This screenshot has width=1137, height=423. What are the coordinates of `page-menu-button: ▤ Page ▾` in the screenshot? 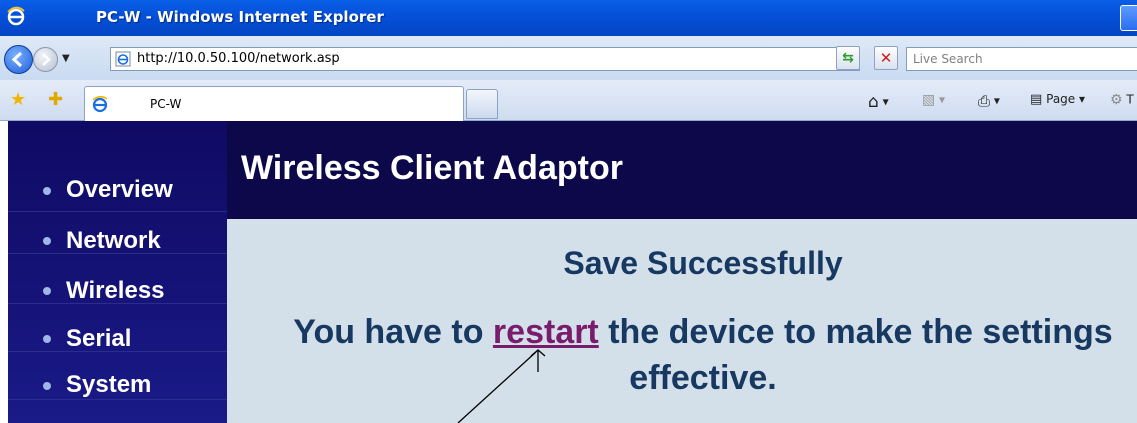 It's located at (1057, 99).